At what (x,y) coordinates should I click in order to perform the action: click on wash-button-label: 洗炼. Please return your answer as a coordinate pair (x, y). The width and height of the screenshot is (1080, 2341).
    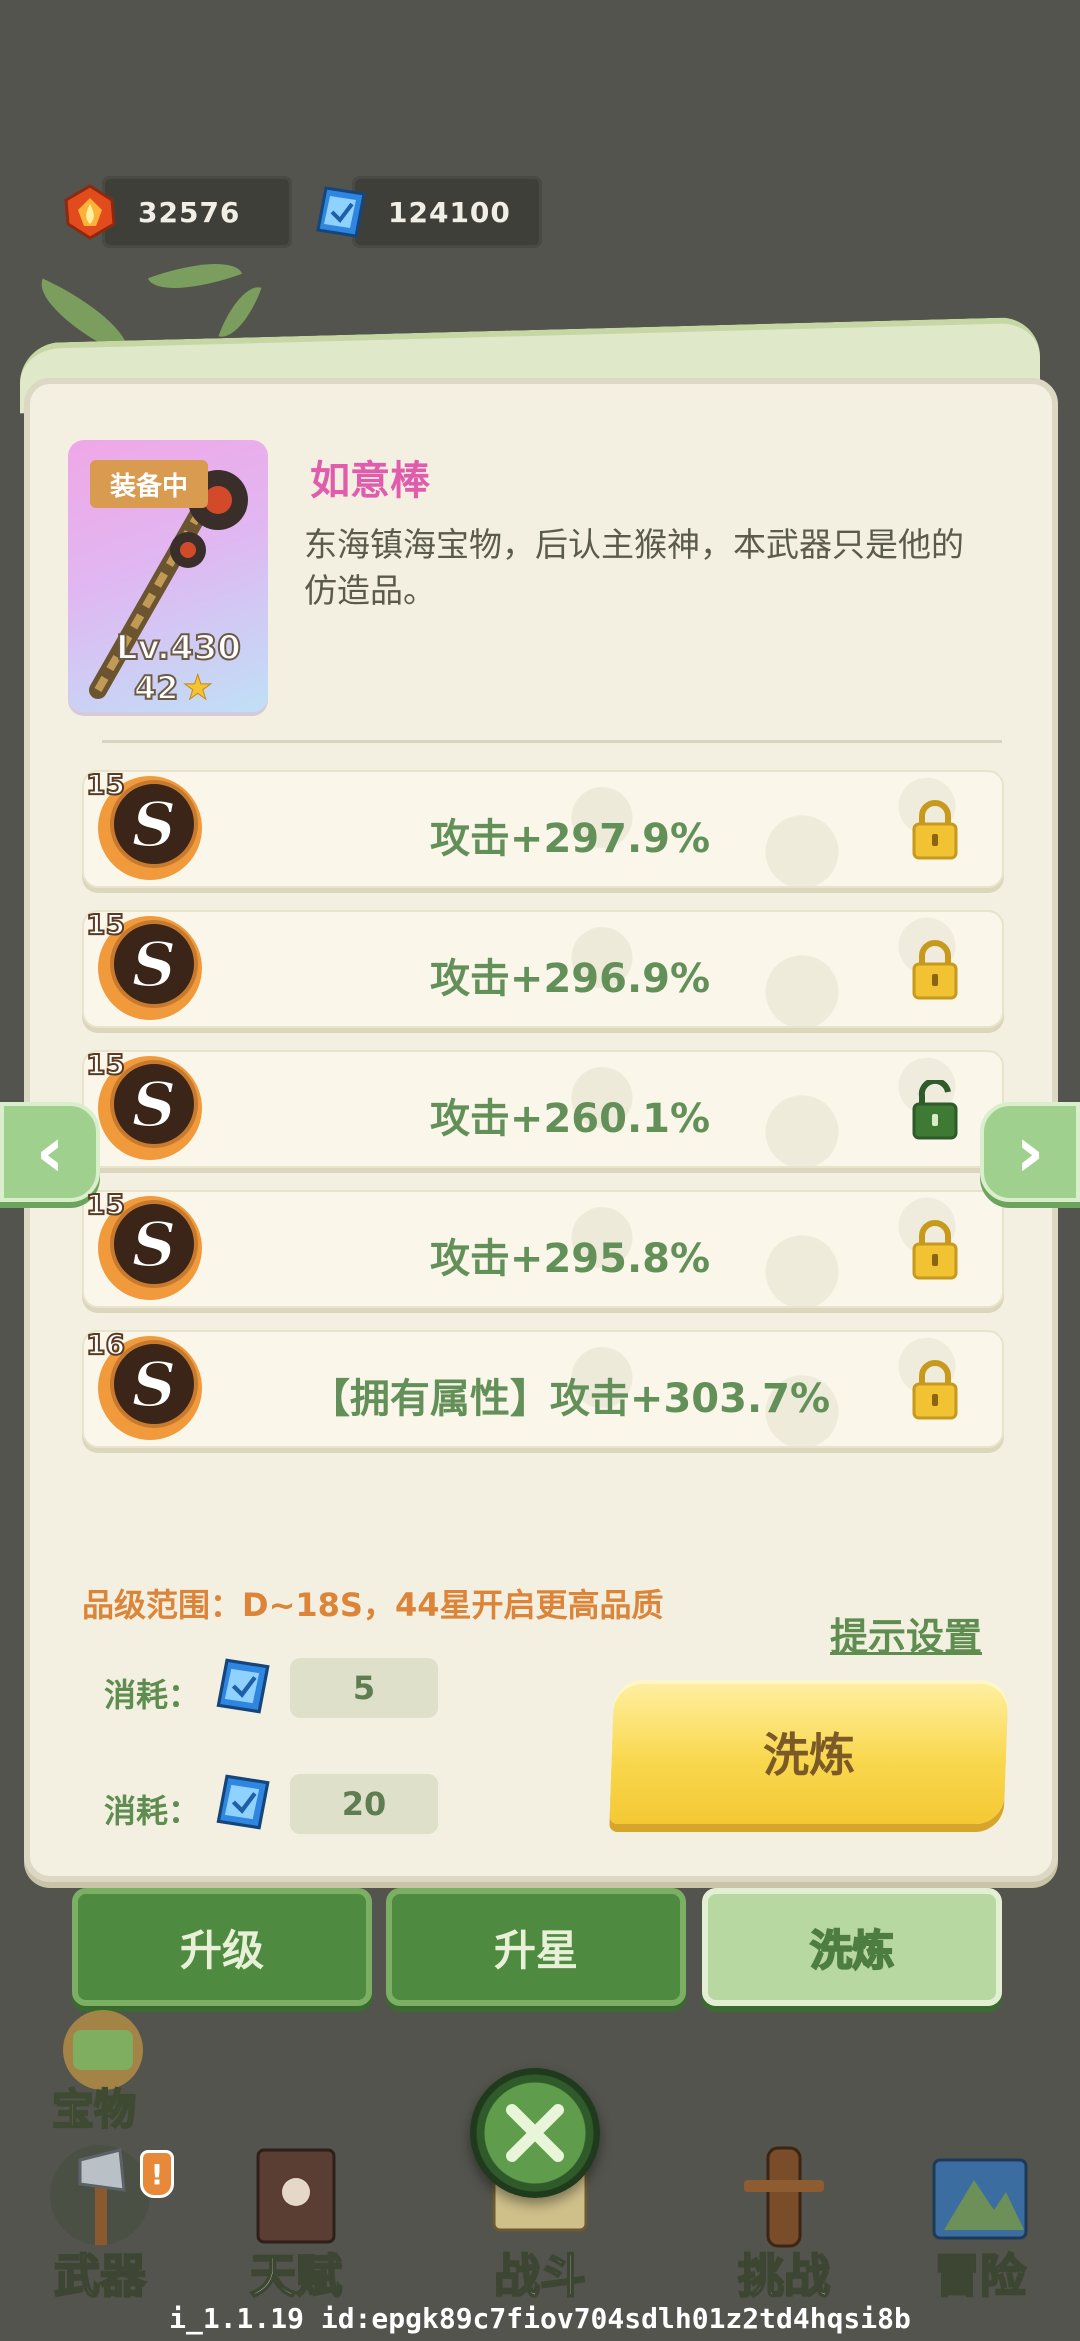
    Looking at the image, I should click on (809, 1755).